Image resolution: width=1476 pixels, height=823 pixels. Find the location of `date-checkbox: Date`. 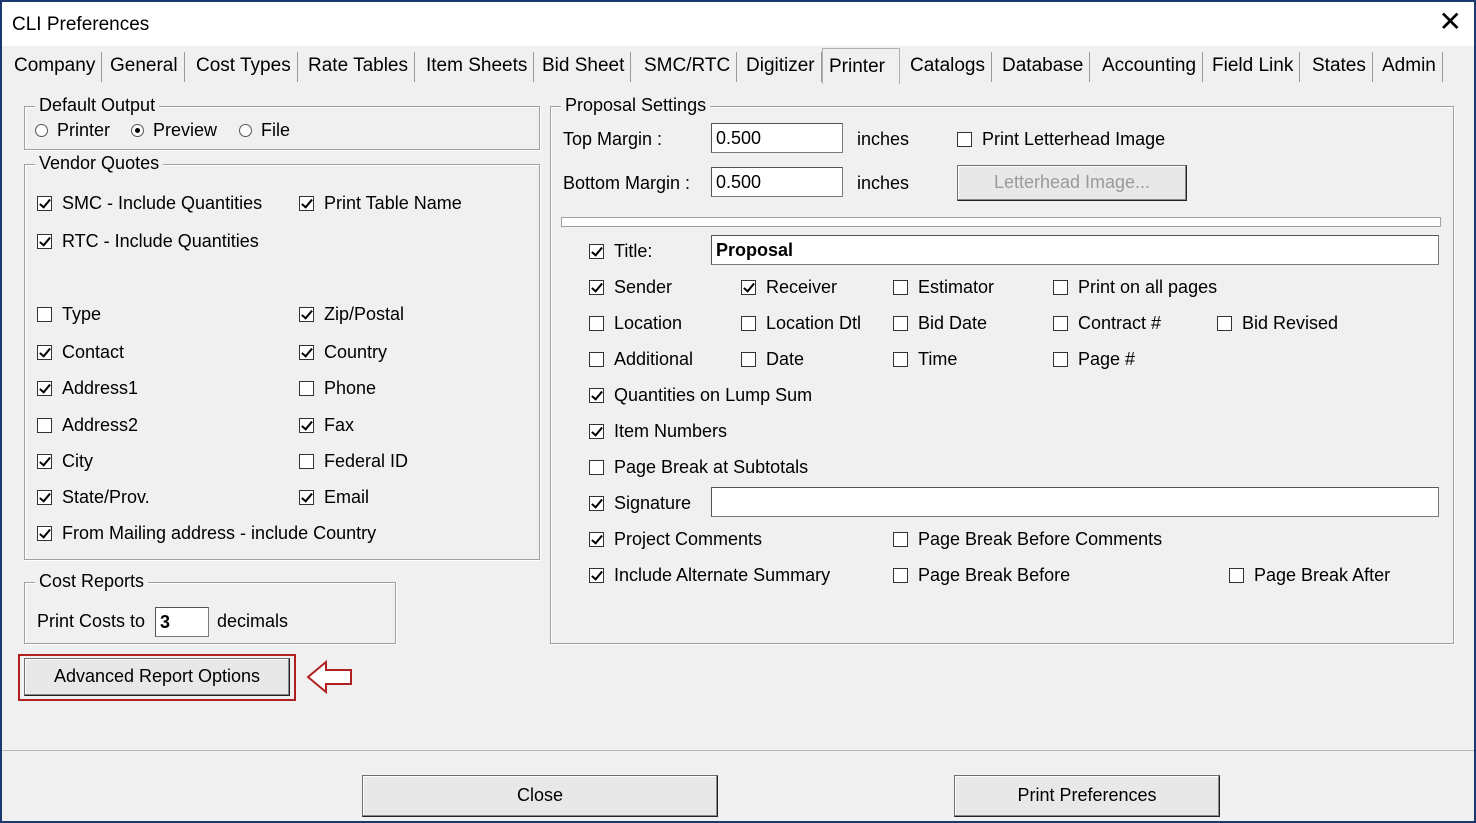

date-checkbox: Date is located at coordinates (772, 359).